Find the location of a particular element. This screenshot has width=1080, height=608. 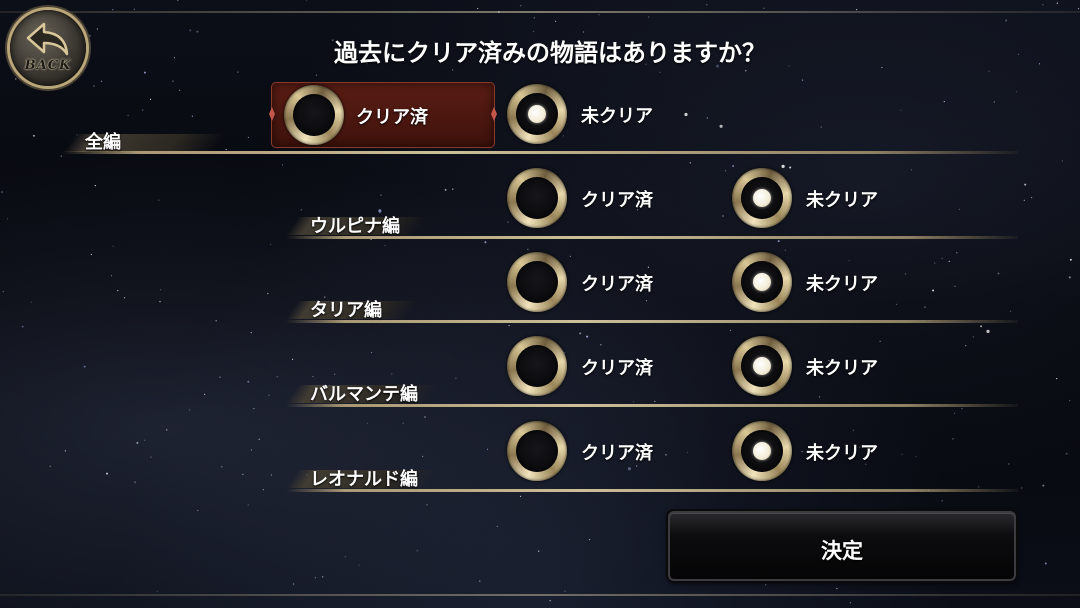

option-leonardo-not-cleared: 未クリア is located at coordinates (837, 451).